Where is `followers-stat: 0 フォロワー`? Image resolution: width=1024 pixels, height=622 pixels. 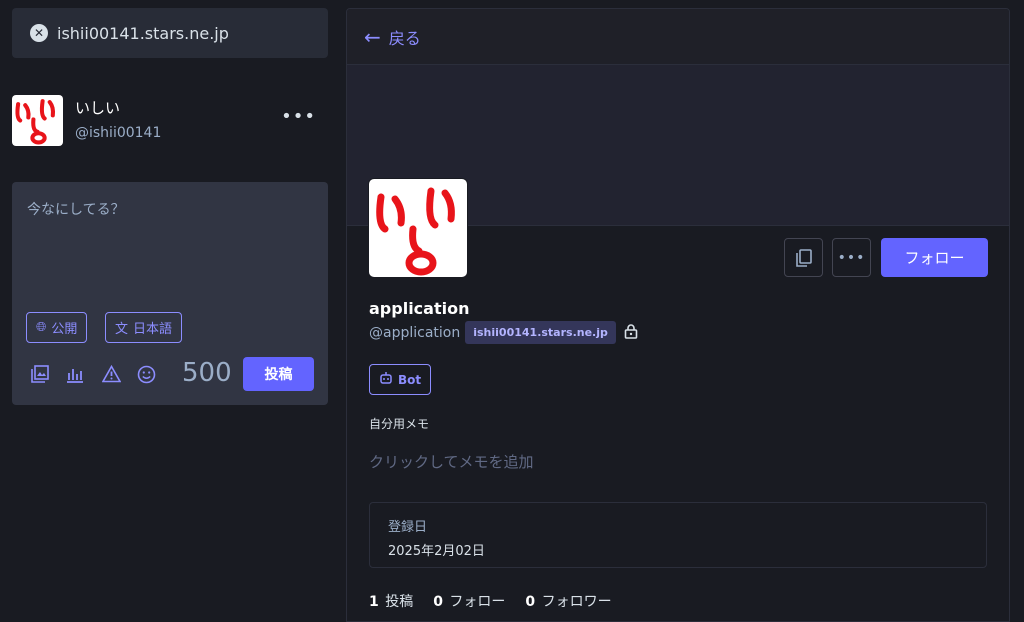 followers-stat: 0 フォロワー is located at coordinates (568, 601).